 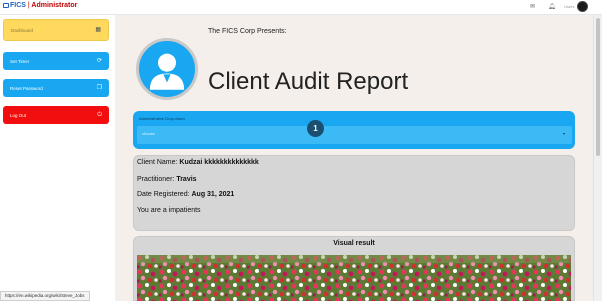 I want to click on date-registered-row: Date Registered: Aug 31, 2021, so click(x=185, y=194).